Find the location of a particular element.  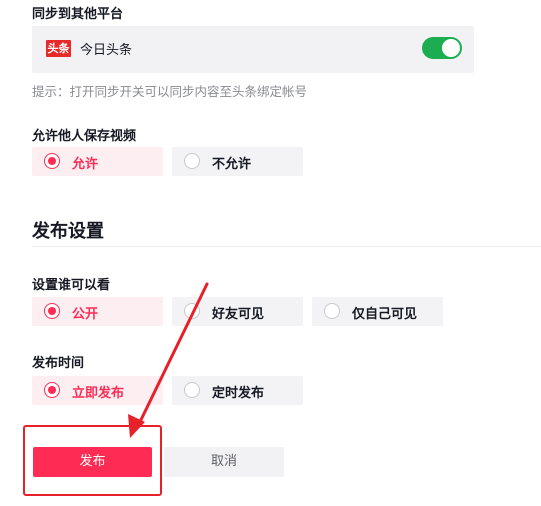

publish-time-label: 发布时间 is located at coordinates (58, 363).